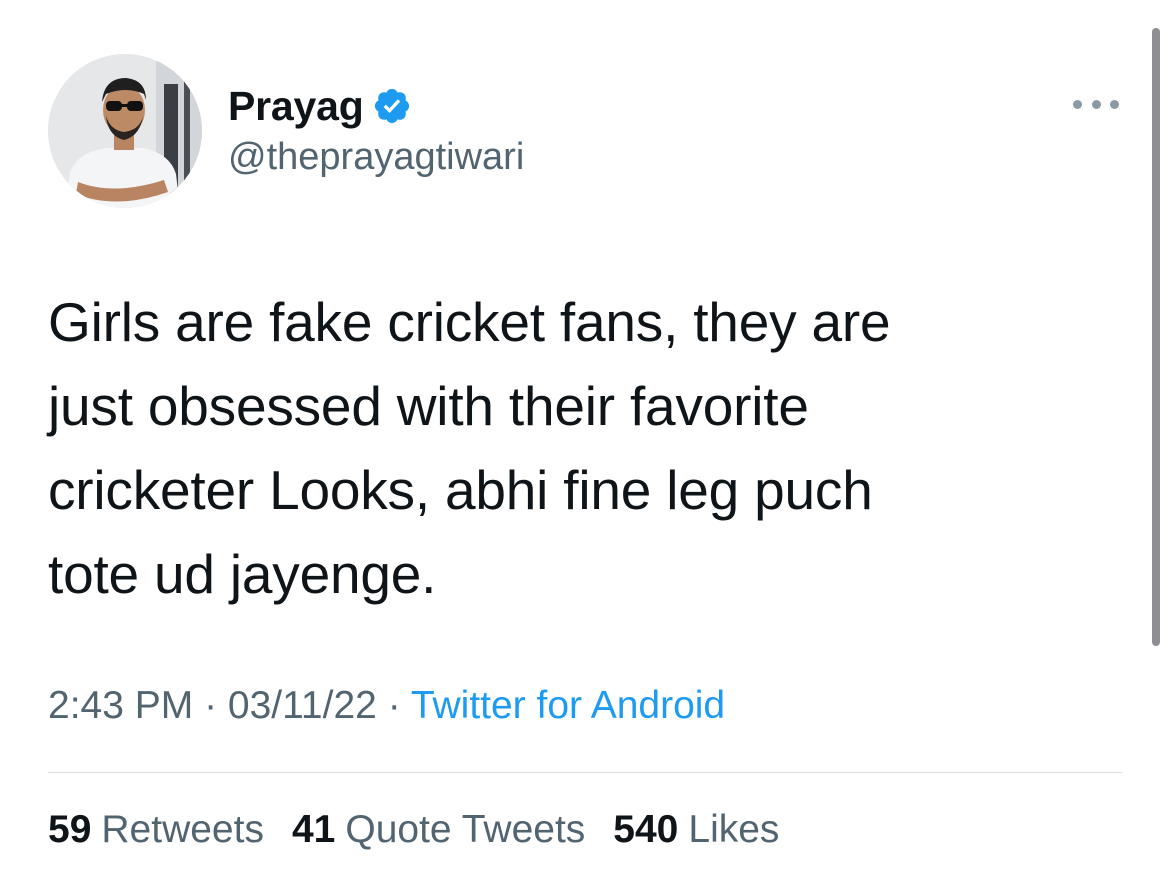 The height and width of the screenshot is (869, 1170). I want to click on quote-tweets-count: 41, so click(313, 829).